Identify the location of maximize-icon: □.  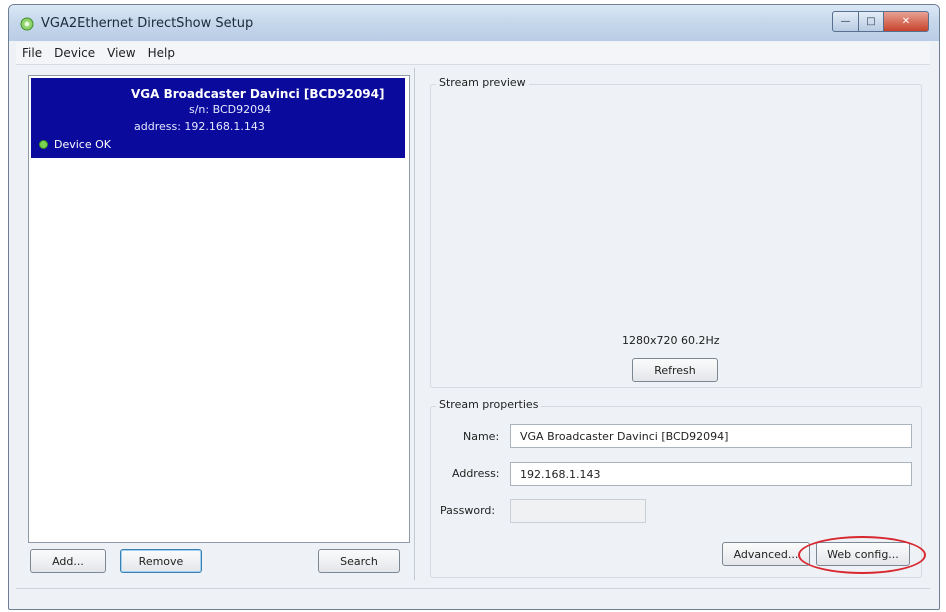
(871, 21).